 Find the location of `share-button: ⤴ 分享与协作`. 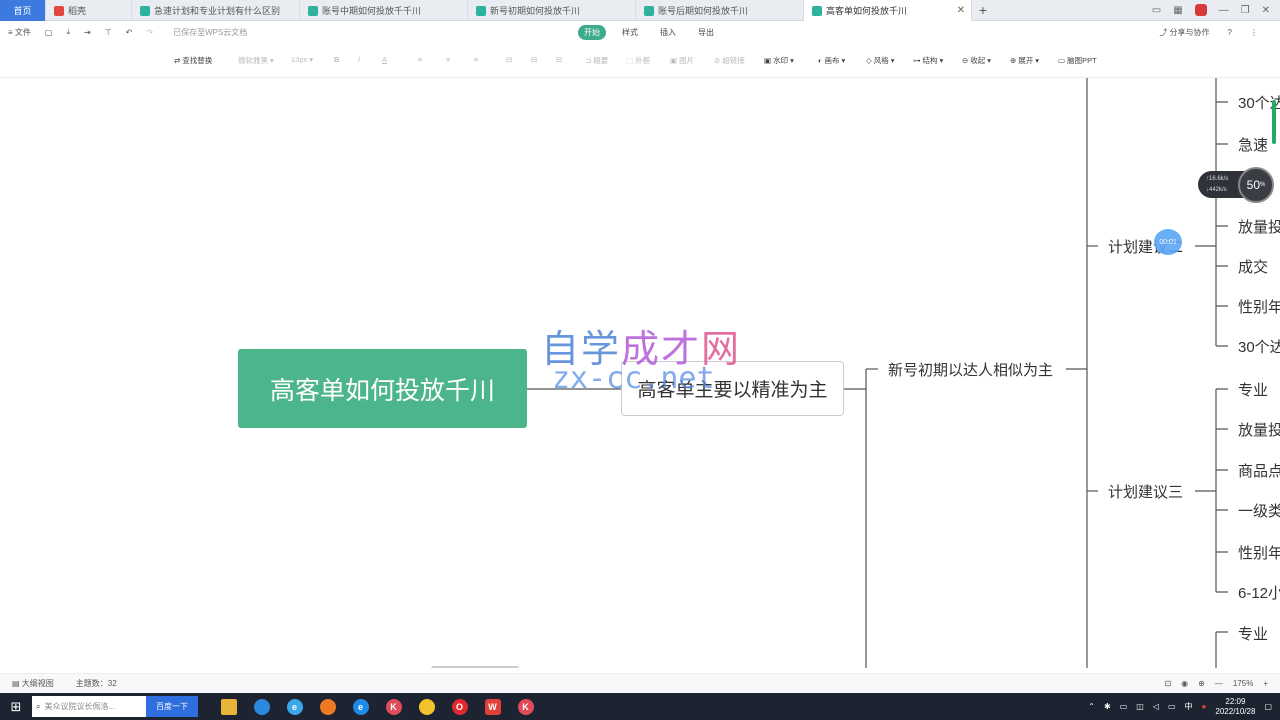

share-button: ⤴ 分享与协作 is located at coordinates (1184, 32).